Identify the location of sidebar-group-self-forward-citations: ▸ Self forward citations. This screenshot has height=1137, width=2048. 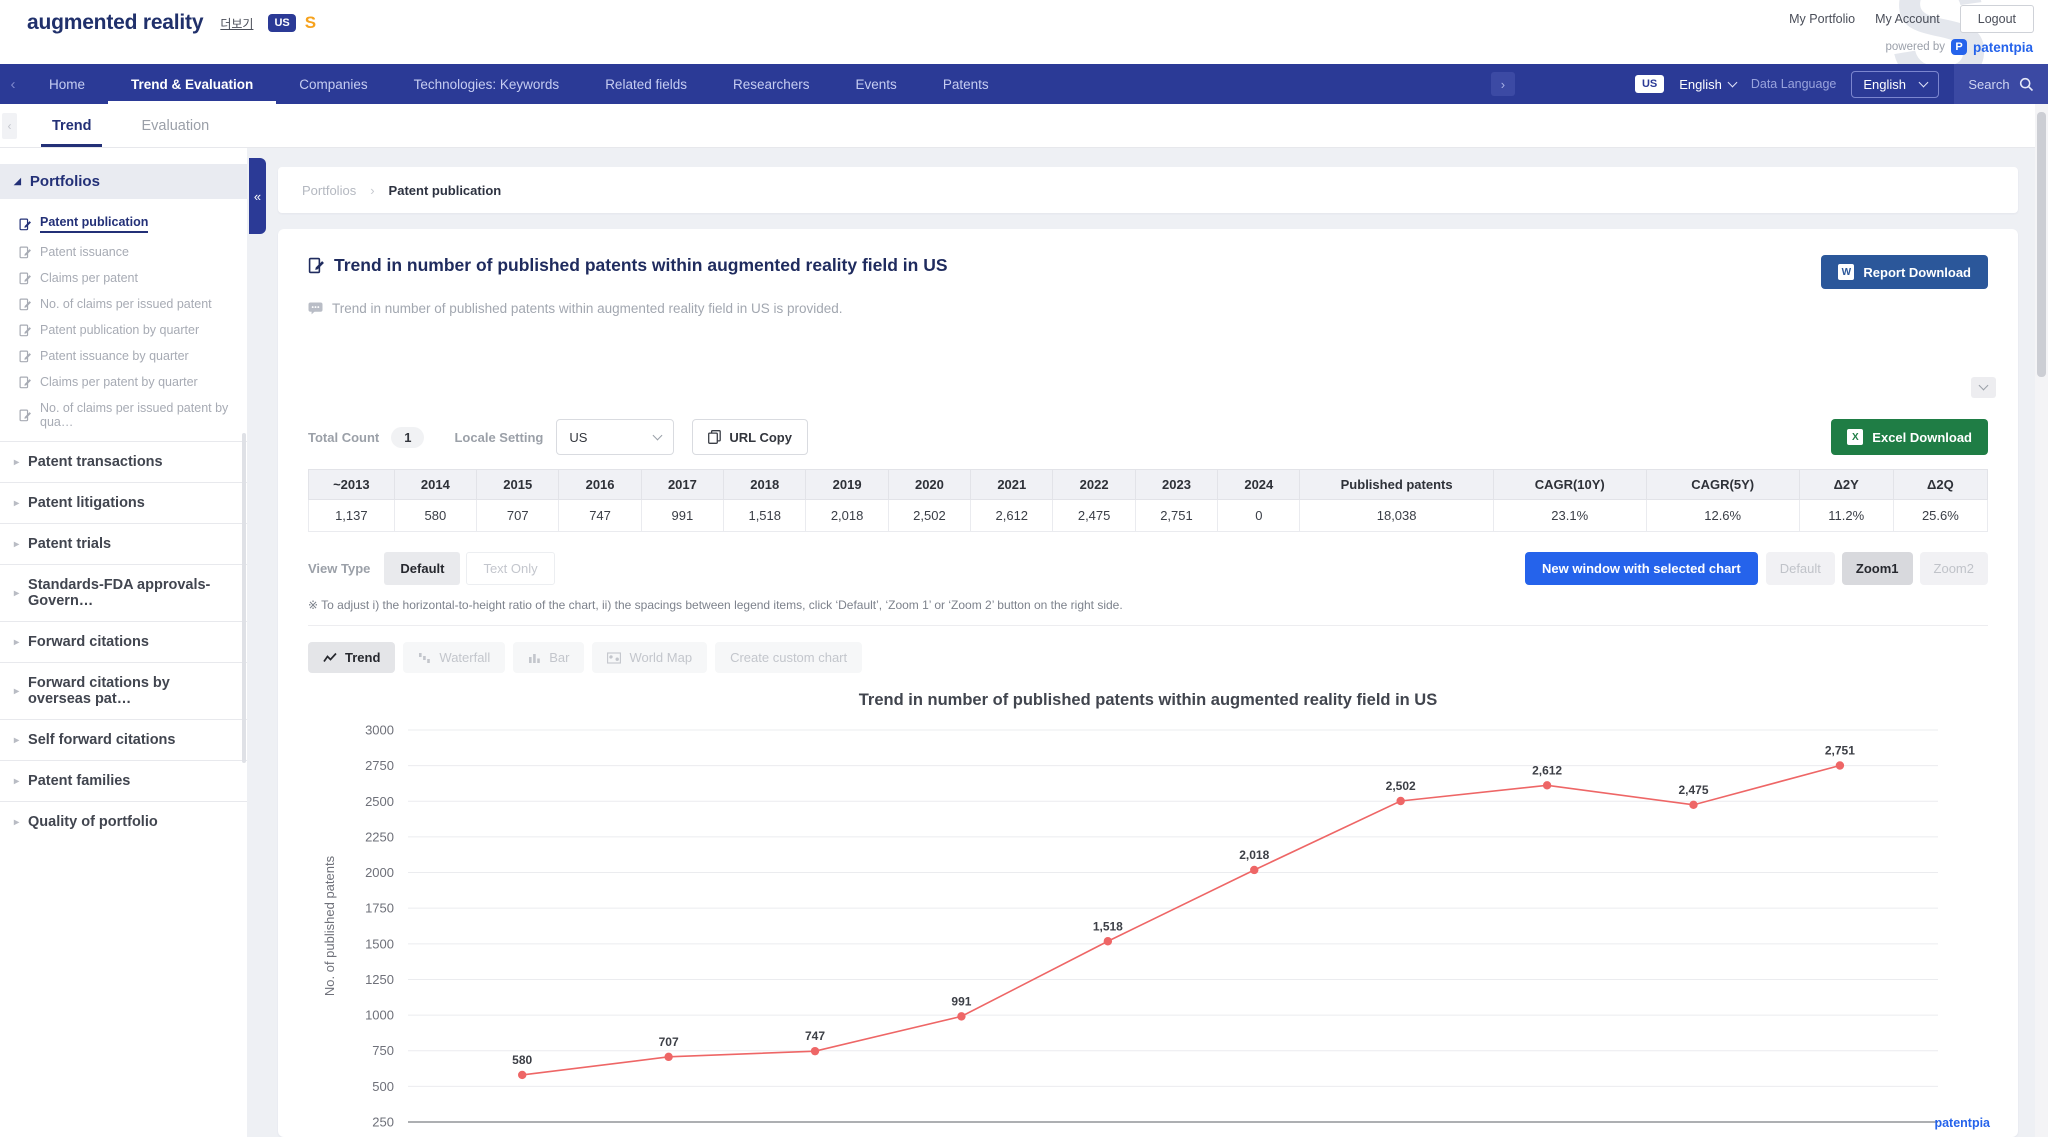
(123, 739).